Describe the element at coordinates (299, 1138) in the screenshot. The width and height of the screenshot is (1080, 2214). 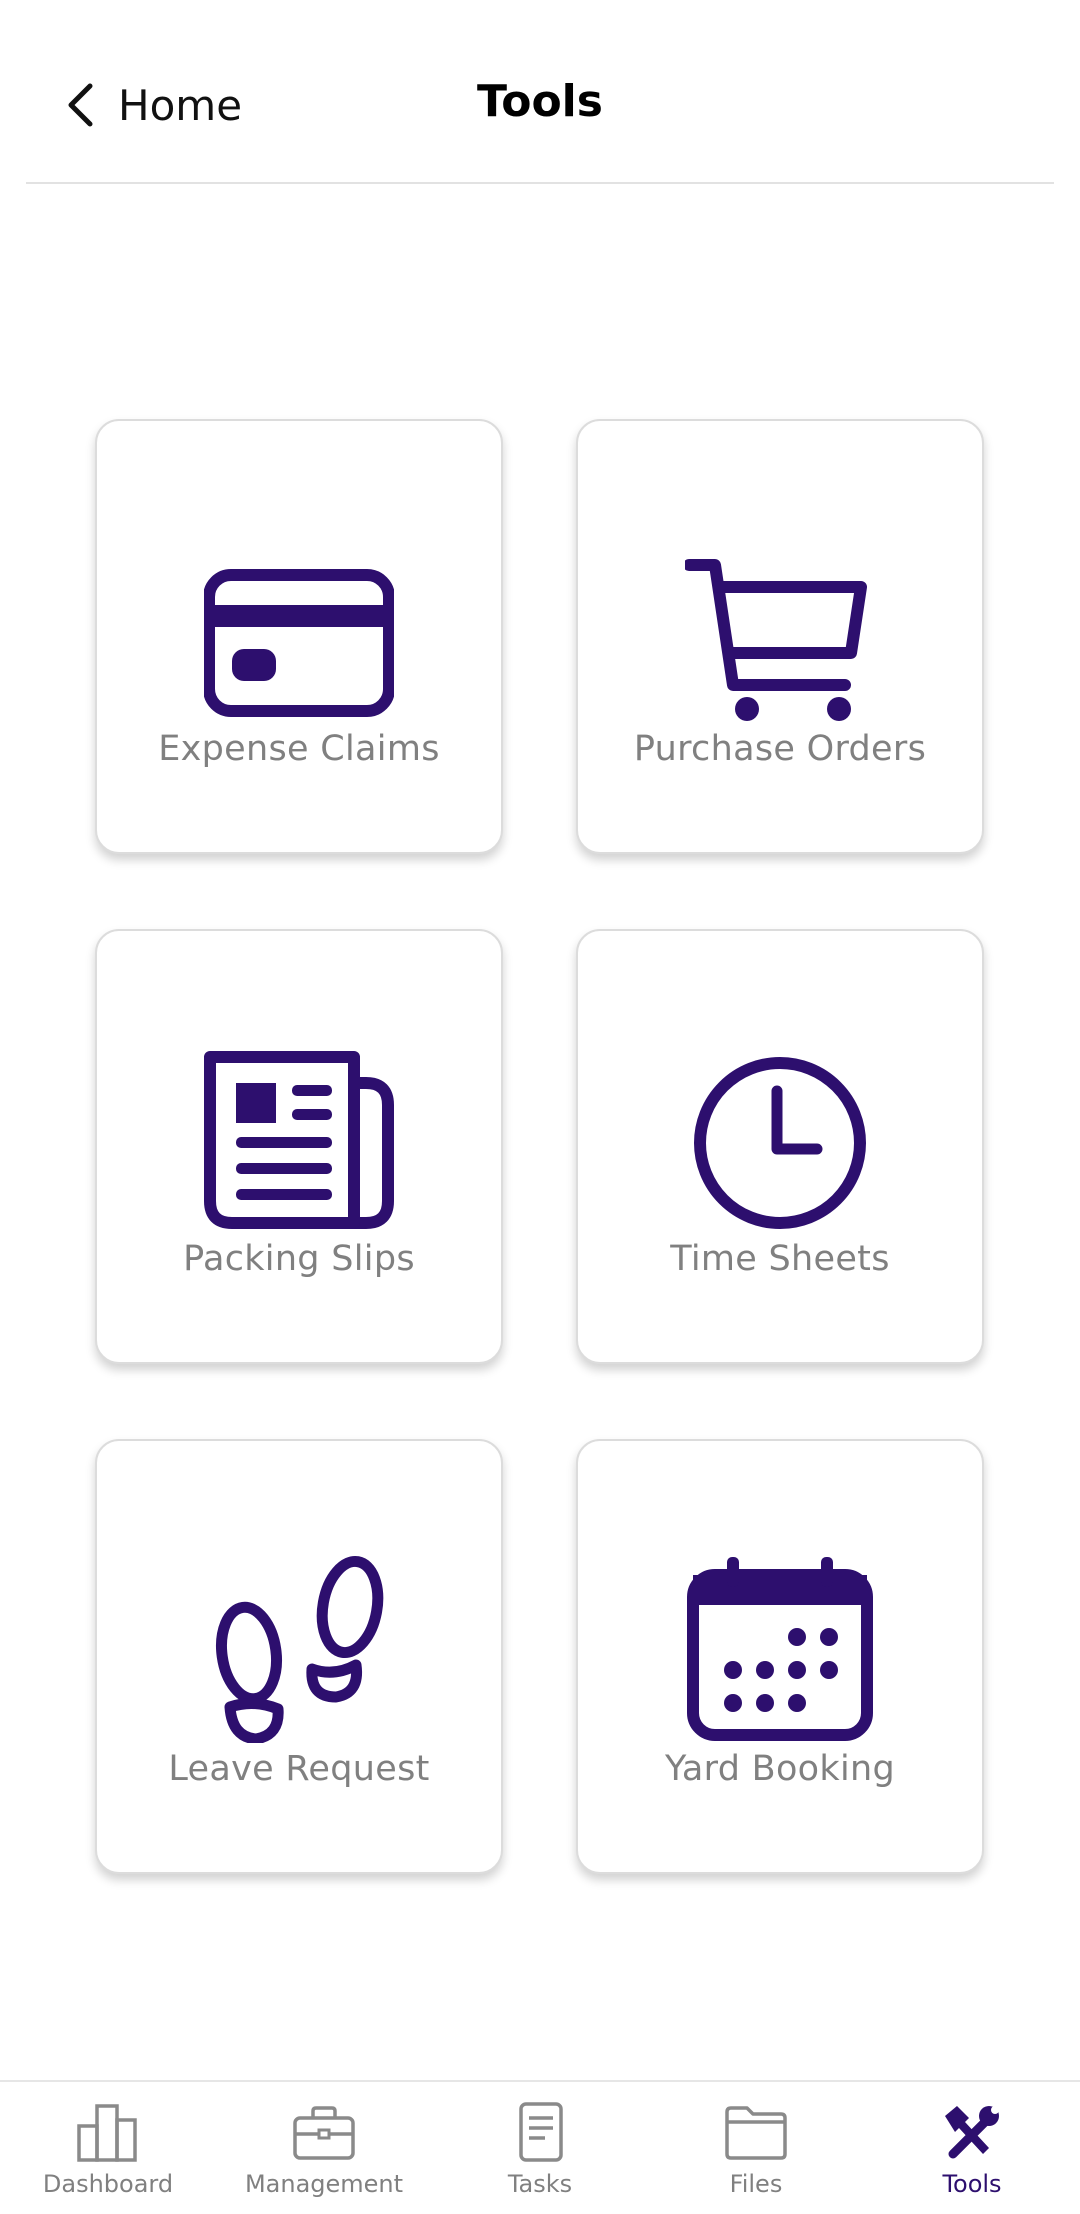
I see `newspaper-icon` at that location.